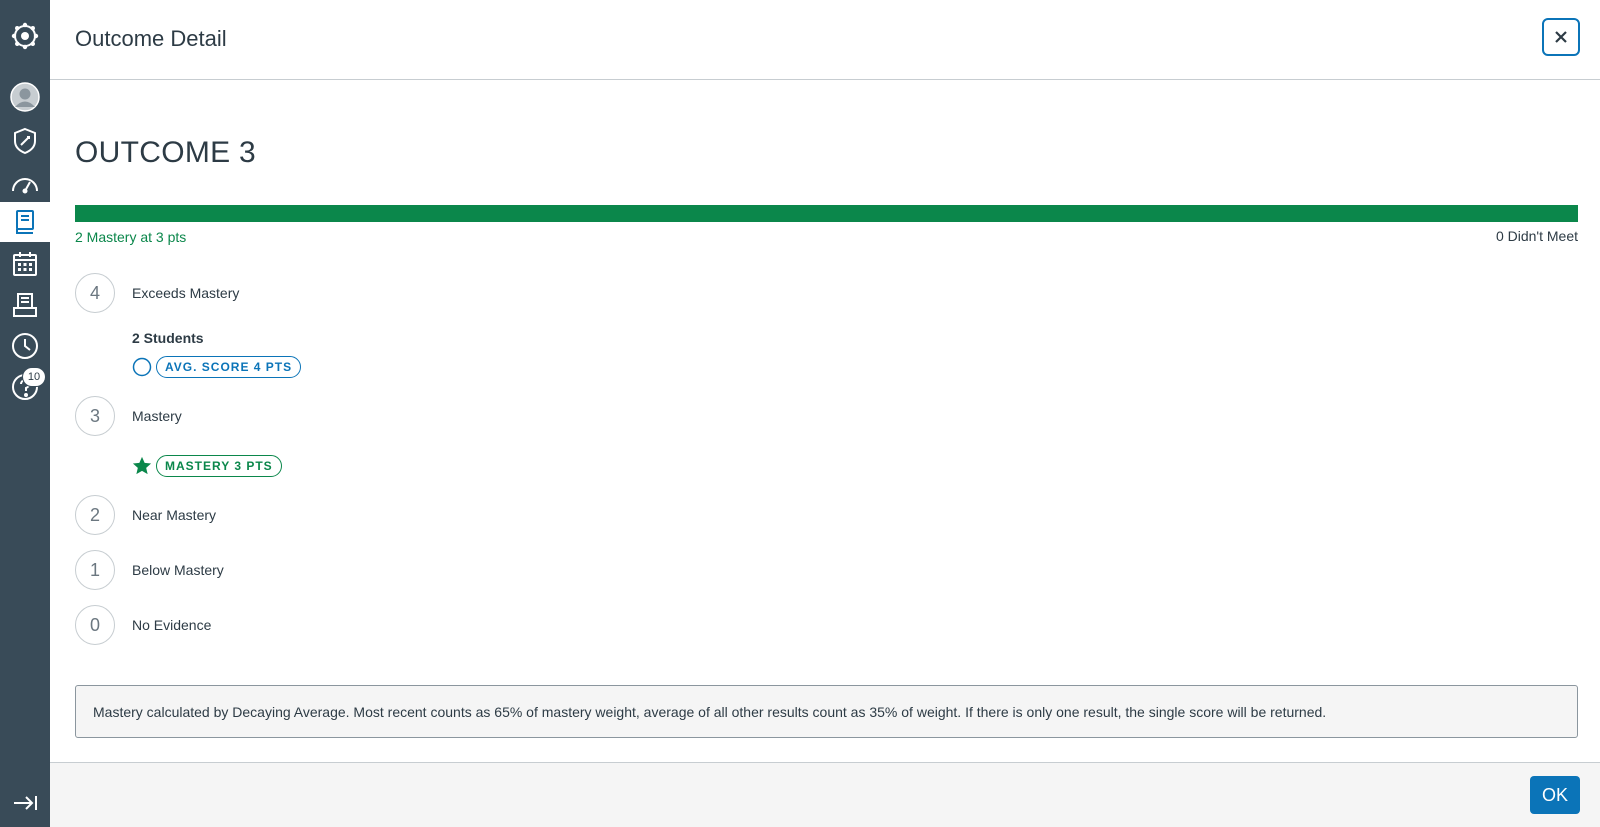  I want to click on didnt-meet-count-label: 0 Didn't Meet, so click(1536, 236).